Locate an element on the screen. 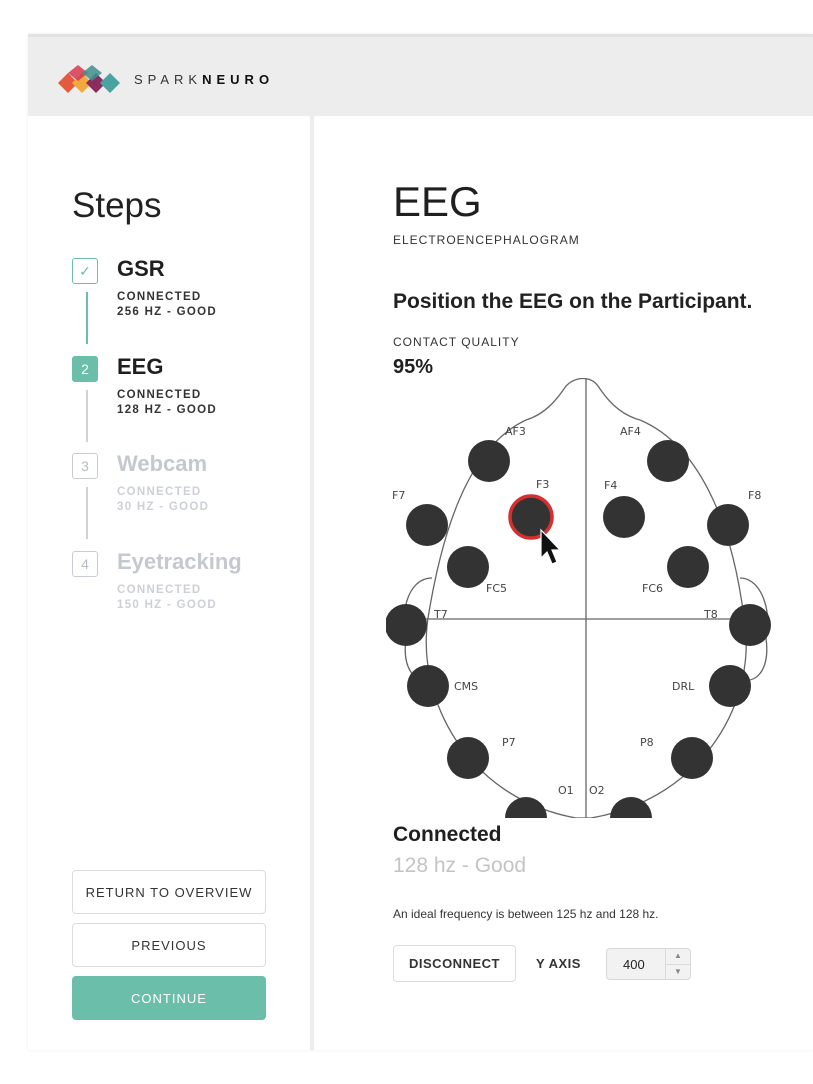 The height and width of the screenshot is (1084, 813). brand-name-light: SPARK is located at coordinates (168, 79).